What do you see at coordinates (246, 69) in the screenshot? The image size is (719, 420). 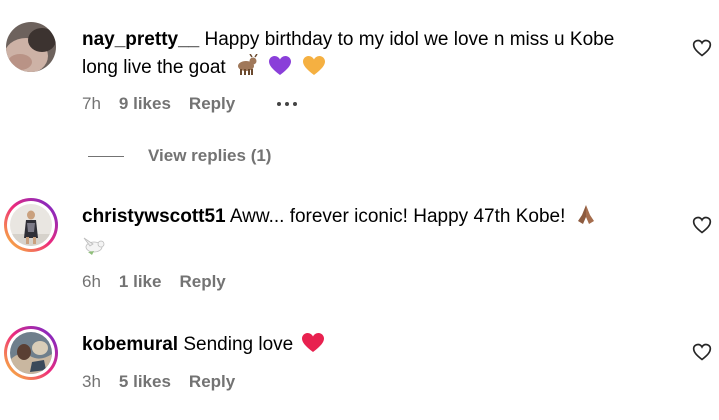 I see `goat-emoji` at bounding box center [246, 69].